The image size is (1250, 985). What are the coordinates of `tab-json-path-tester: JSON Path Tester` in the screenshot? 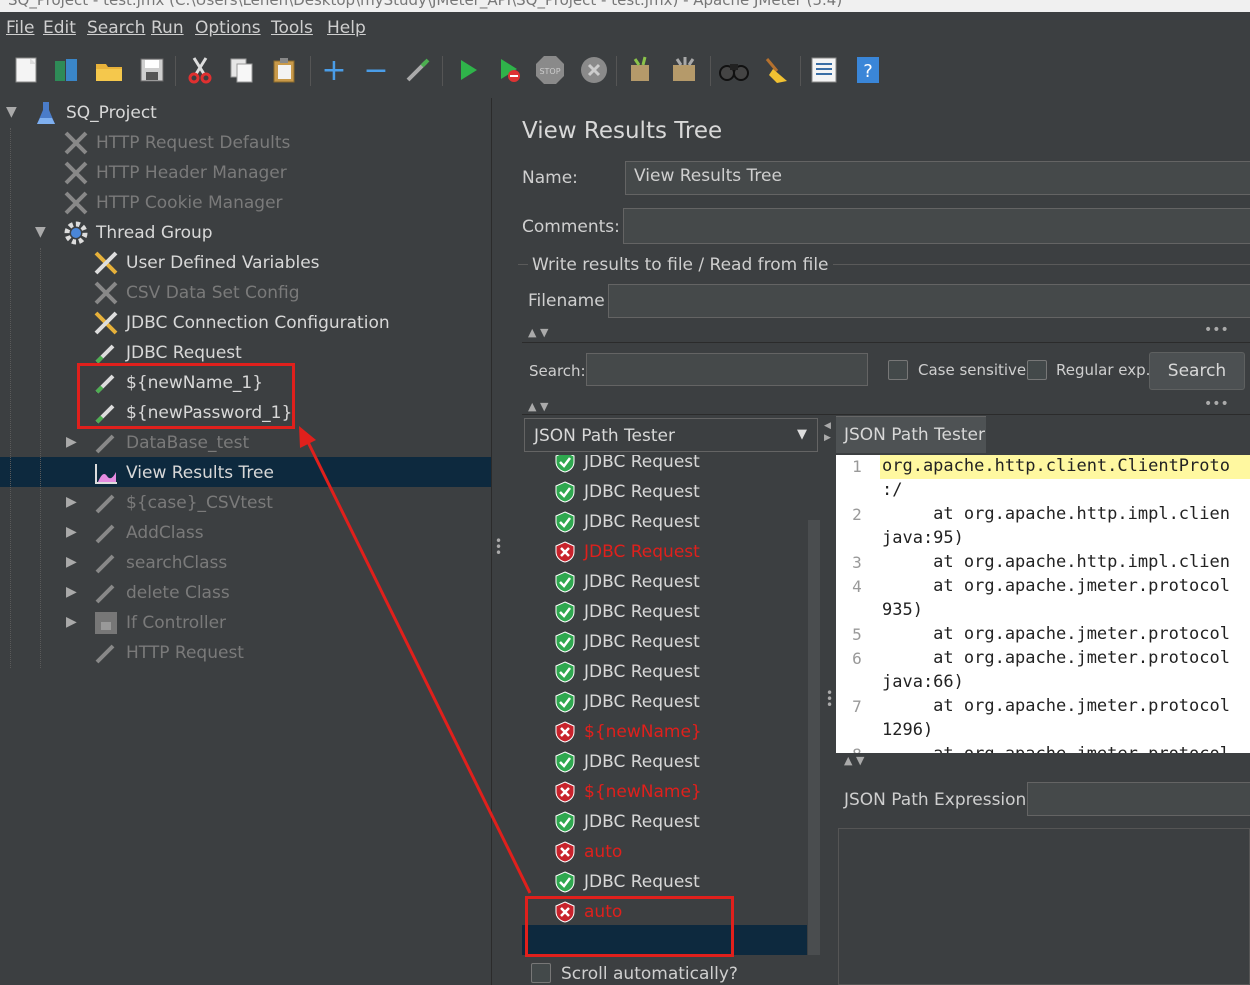 It's located at (911, 434).